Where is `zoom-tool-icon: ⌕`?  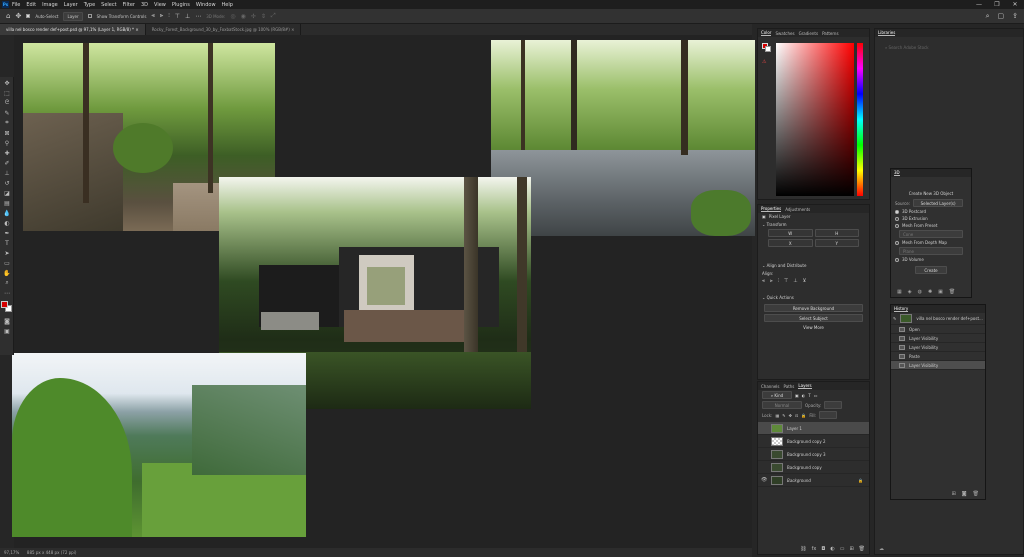 zoom-tool-icon: ⌕ is located at coordinates (7, 283).